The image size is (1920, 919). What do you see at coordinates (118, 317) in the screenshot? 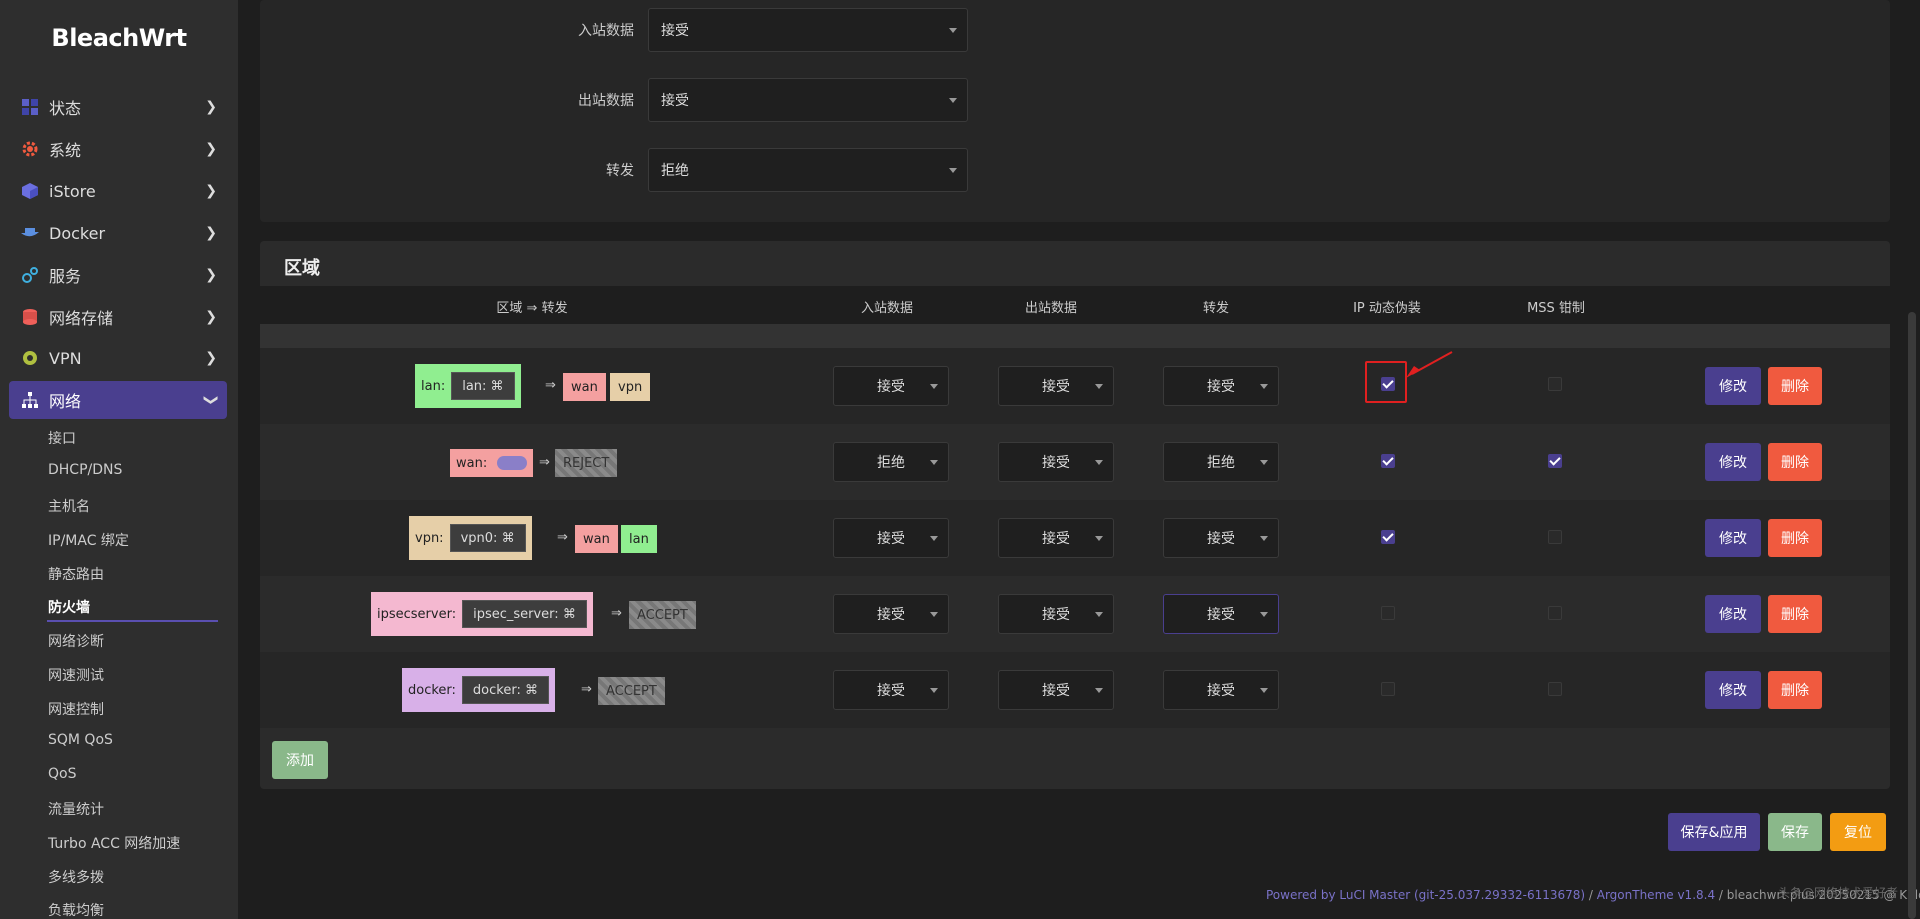
I see `menu-item-storage: 网络存储 ❯` at bounding box center [118, 317].